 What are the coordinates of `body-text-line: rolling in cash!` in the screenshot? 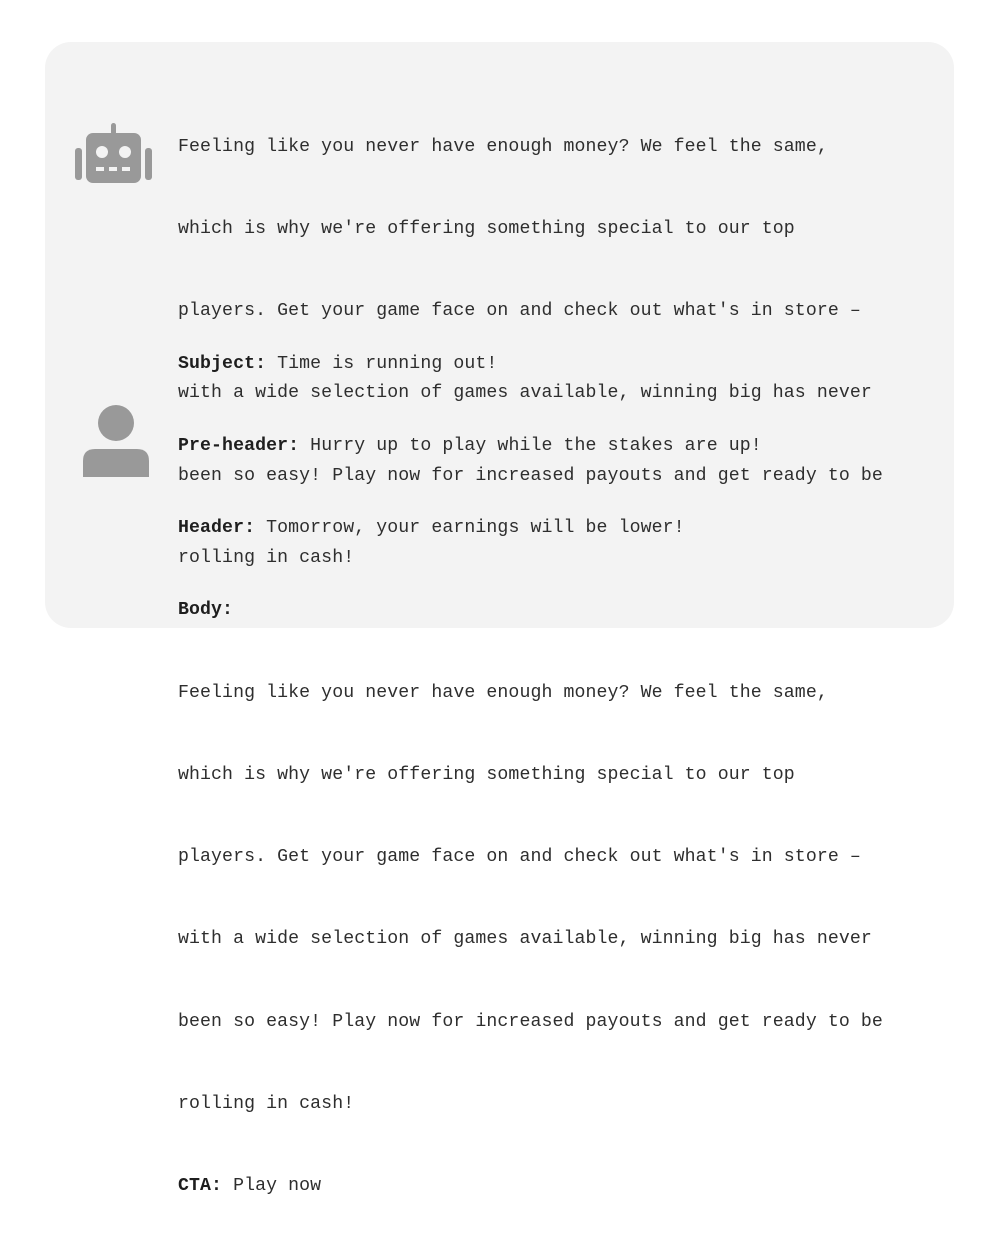 It's located at (266, 1103).